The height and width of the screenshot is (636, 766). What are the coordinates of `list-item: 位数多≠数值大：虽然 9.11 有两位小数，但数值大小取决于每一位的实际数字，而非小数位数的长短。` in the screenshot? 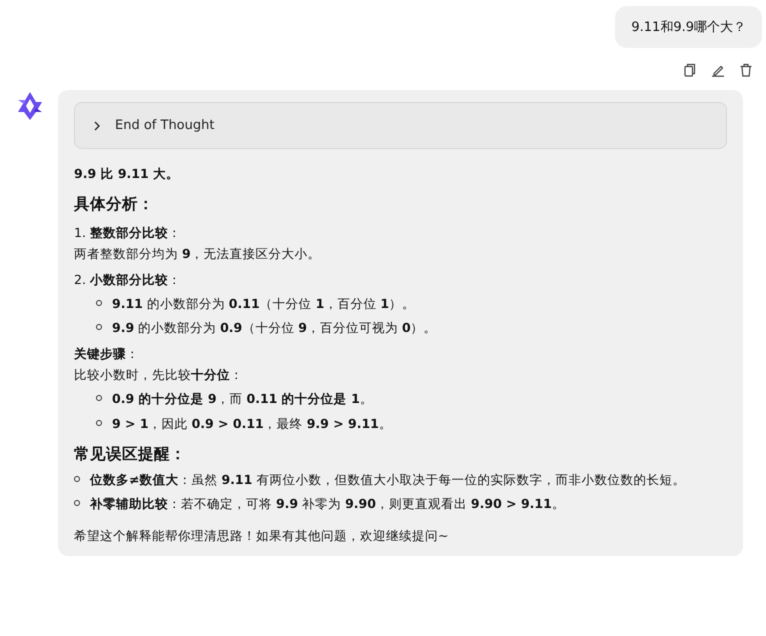 It's located at (388, 480).